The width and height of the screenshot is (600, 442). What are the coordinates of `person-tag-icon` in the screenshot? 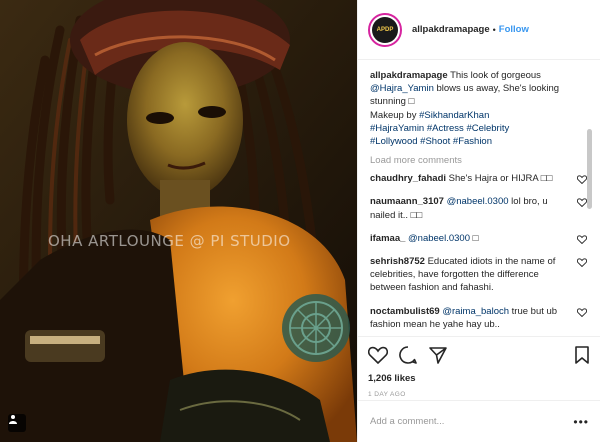 It's located at (17, 423).